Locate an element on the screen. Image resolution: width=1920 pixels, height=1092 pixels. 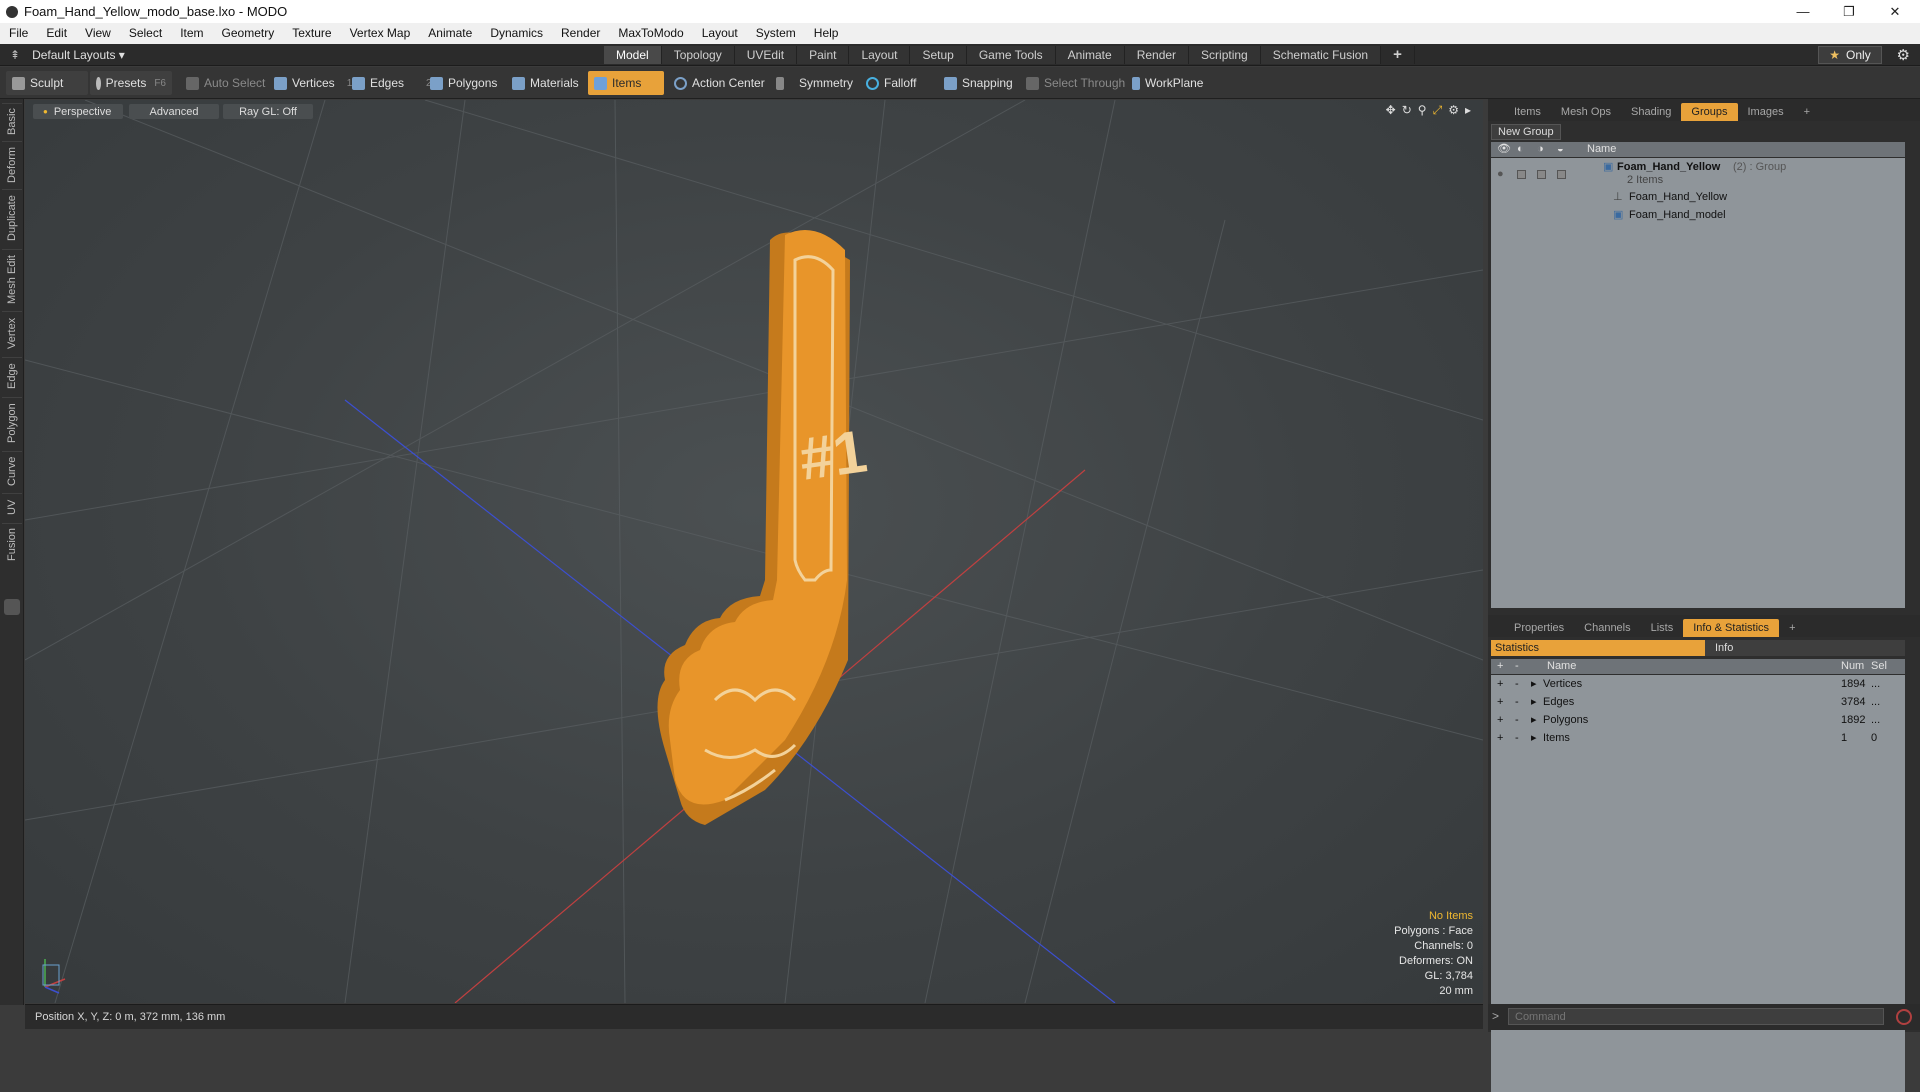
left-tab-mesh-edit: Mesh Edit is located at coordinates (12, 279).